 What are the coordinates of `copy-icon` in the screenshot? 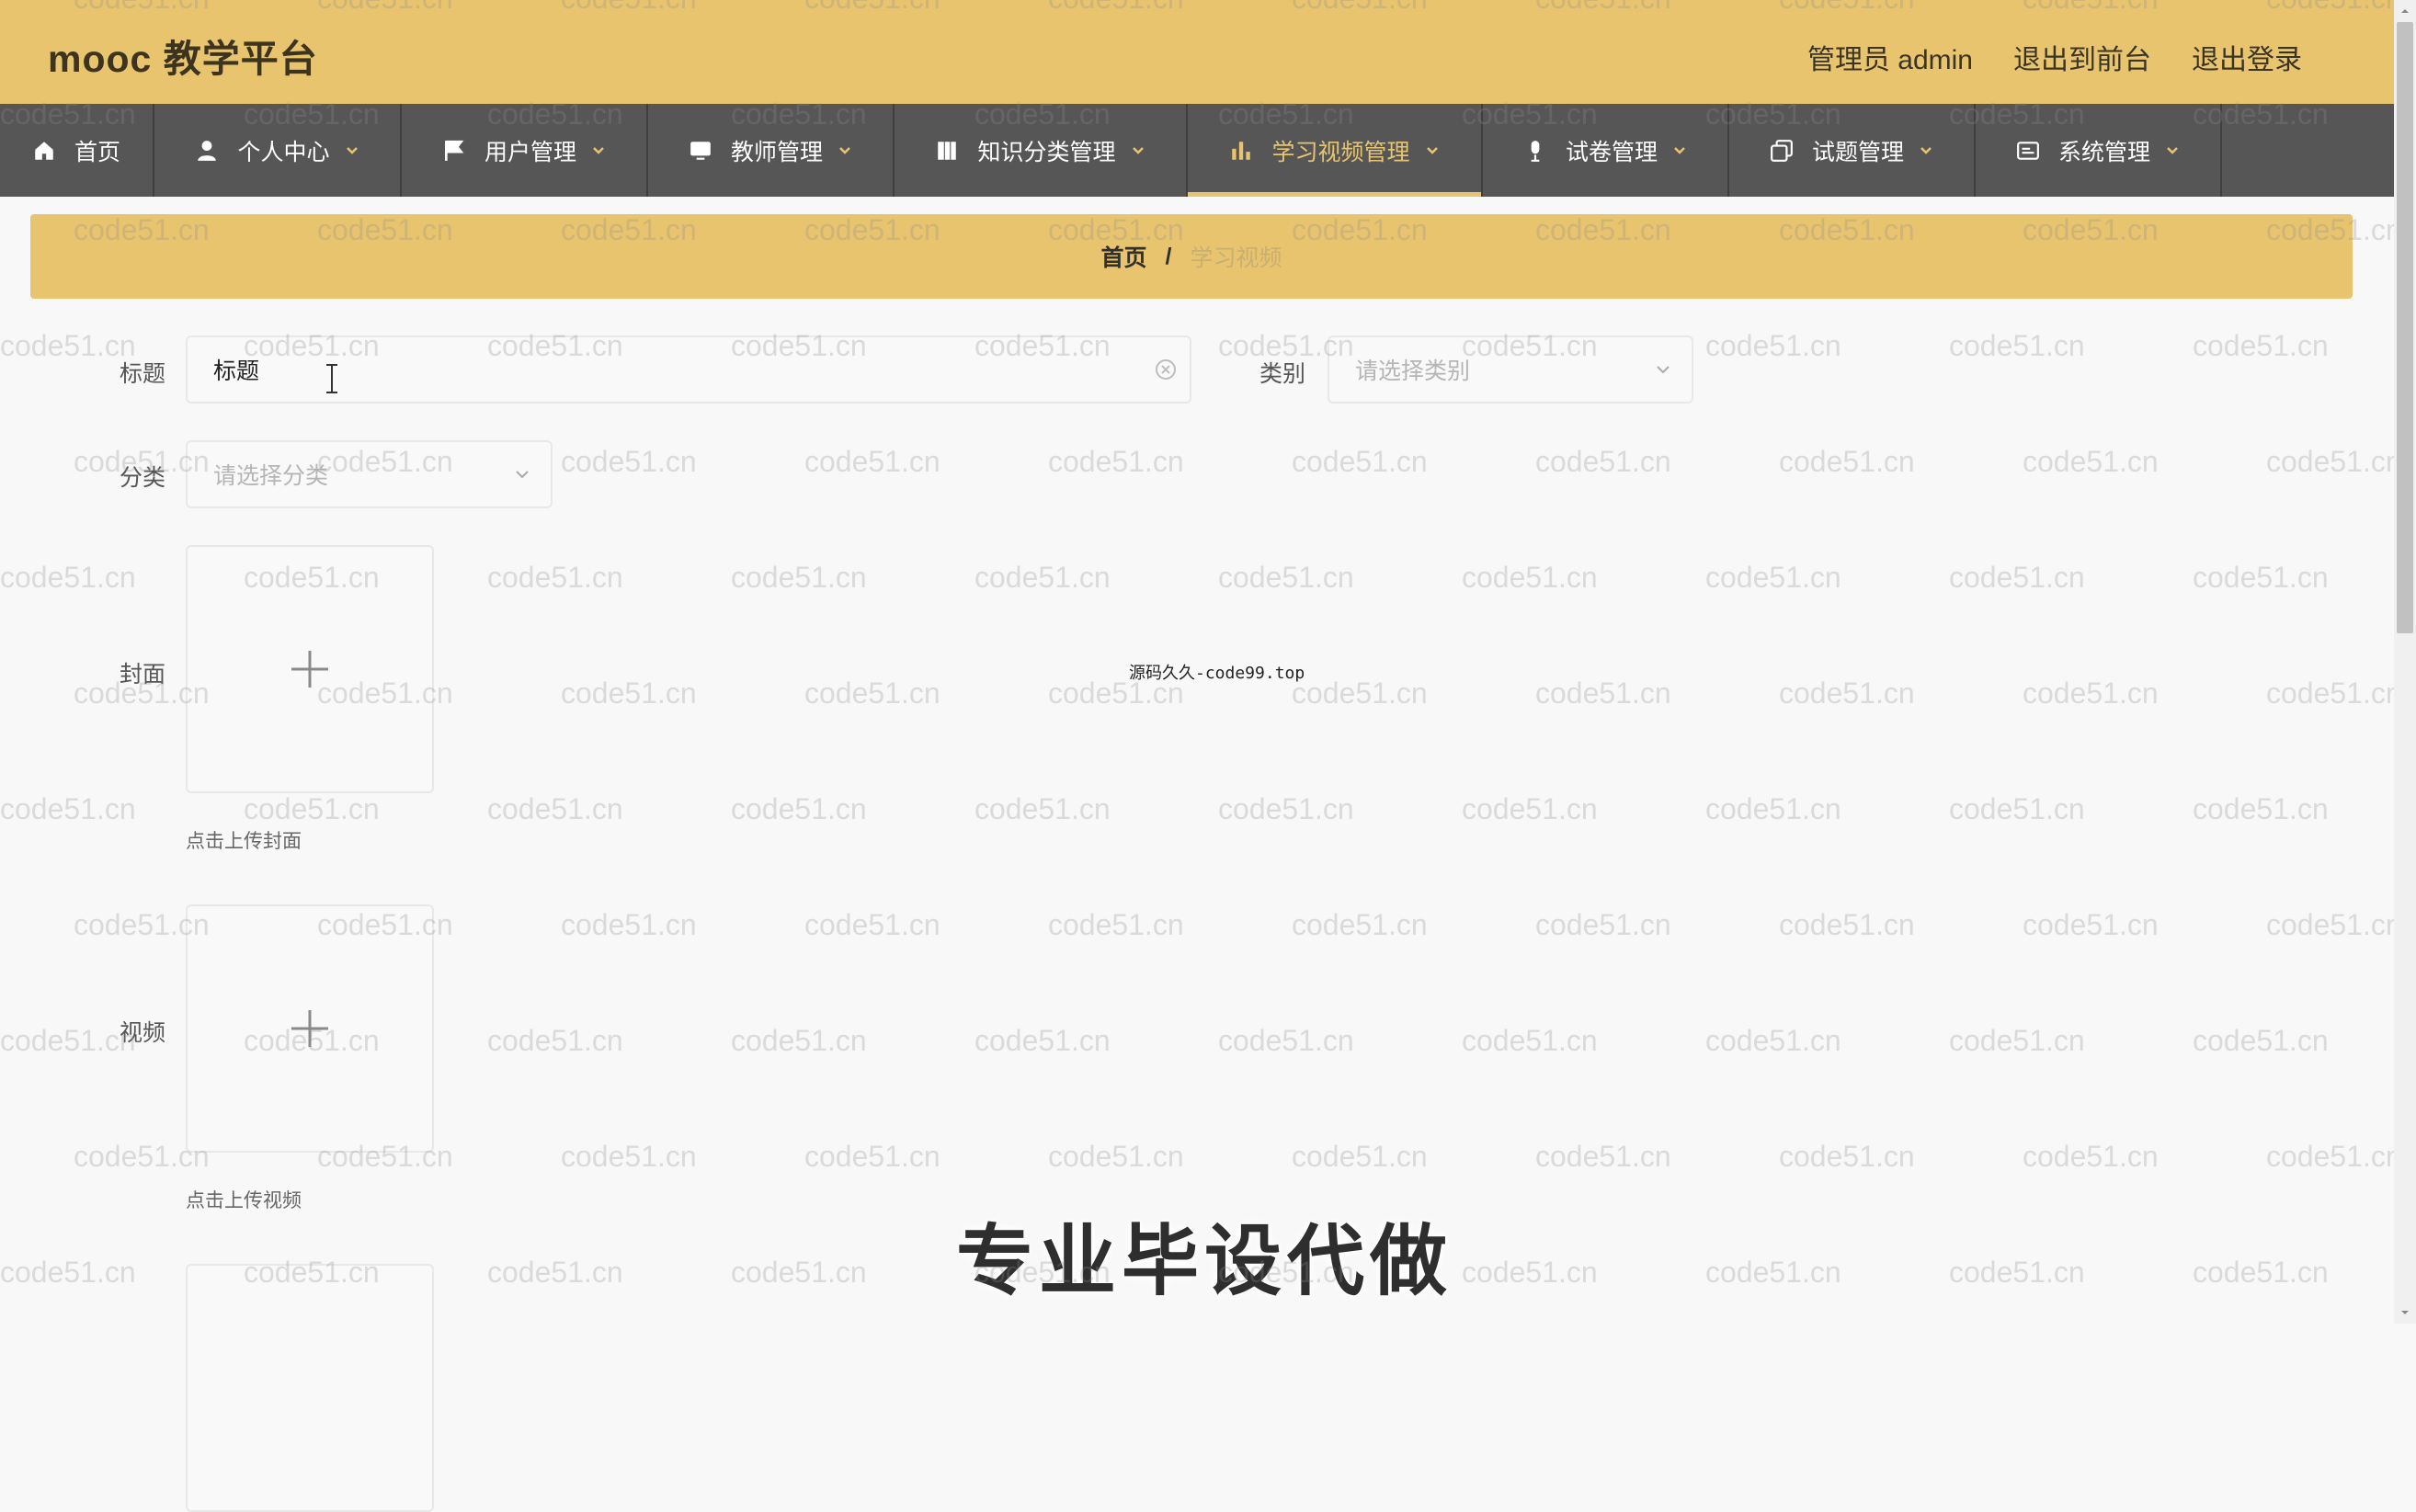 It's located at (1782, 151).